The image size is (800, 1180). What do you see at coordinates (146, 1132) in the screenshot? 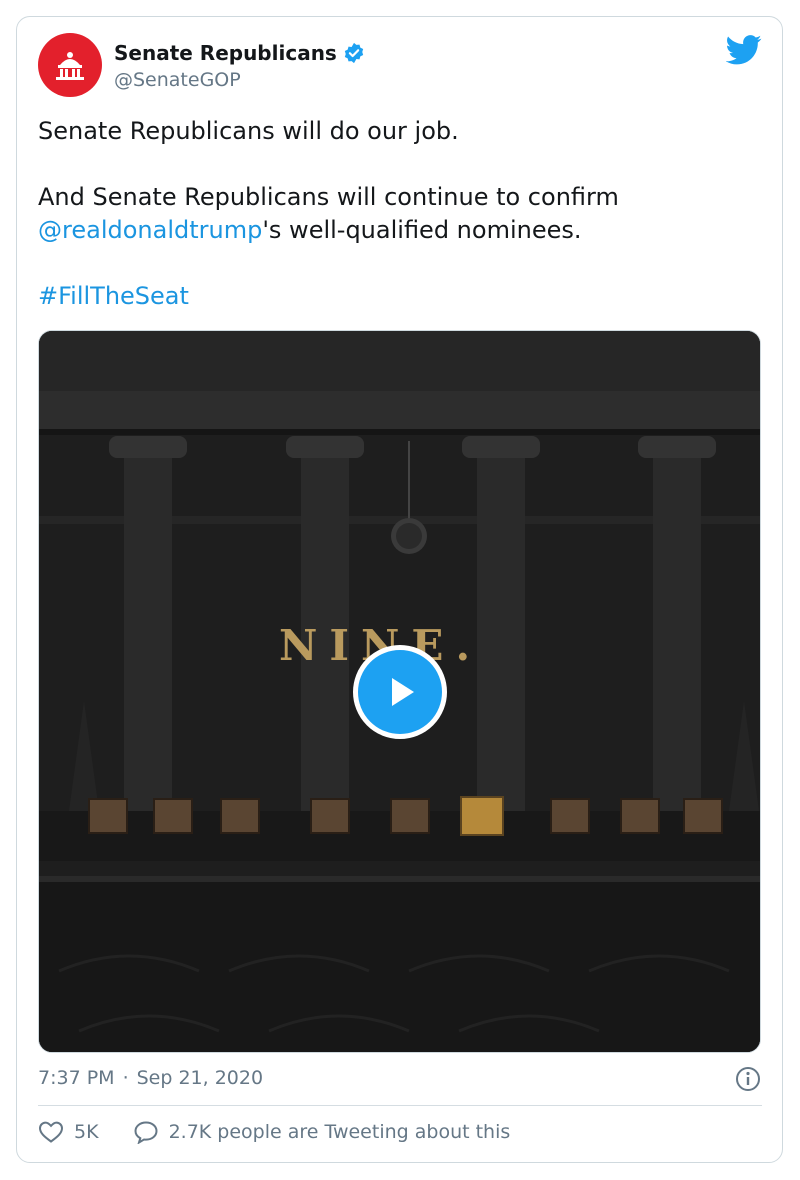
I see `comment-icon` at bounding box center [146, 1132].